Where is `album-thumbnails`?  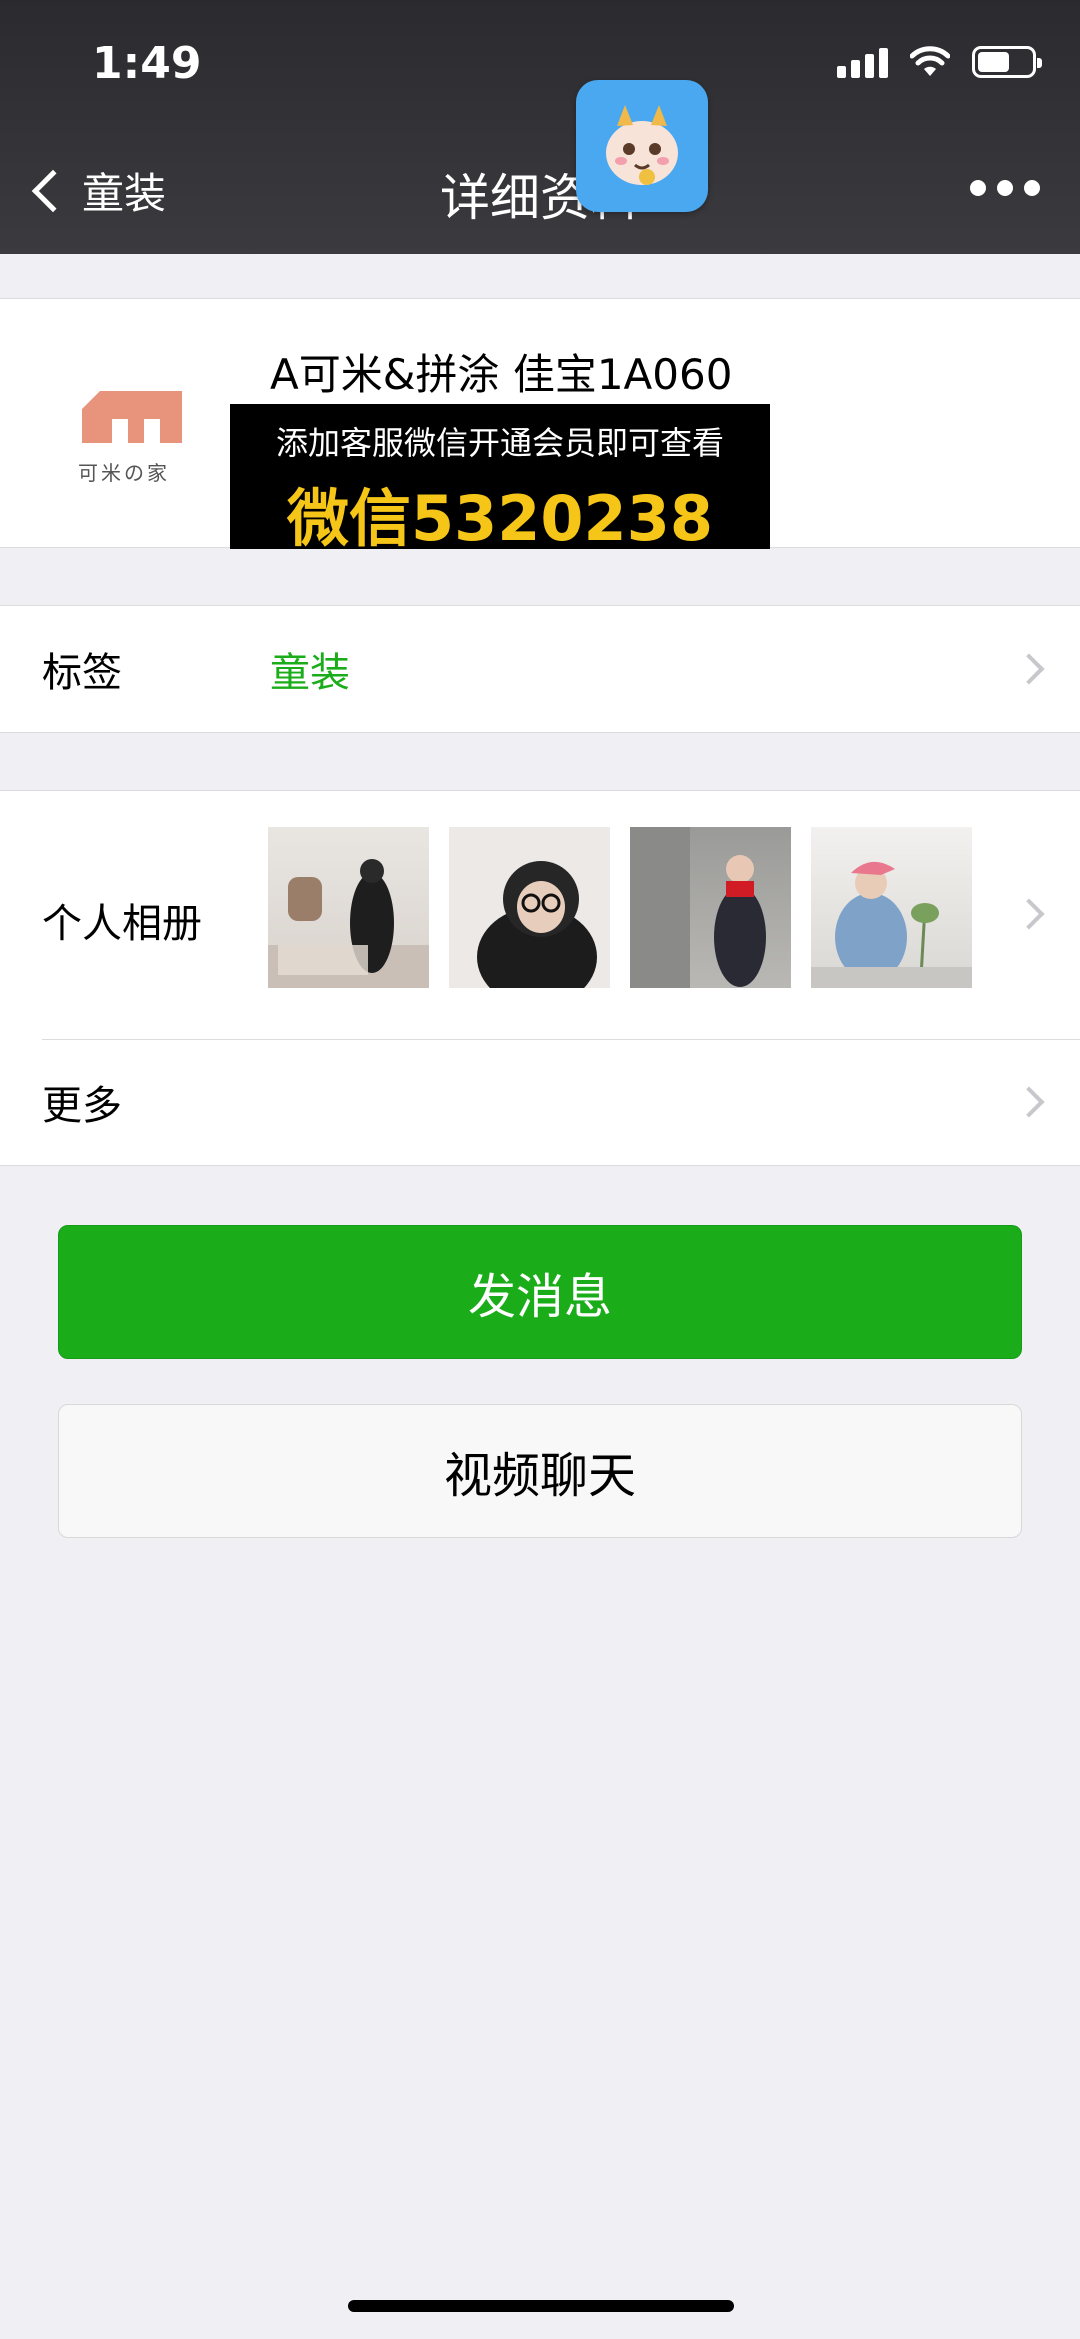 album-thumbnails is located at coordinates (620, 907).